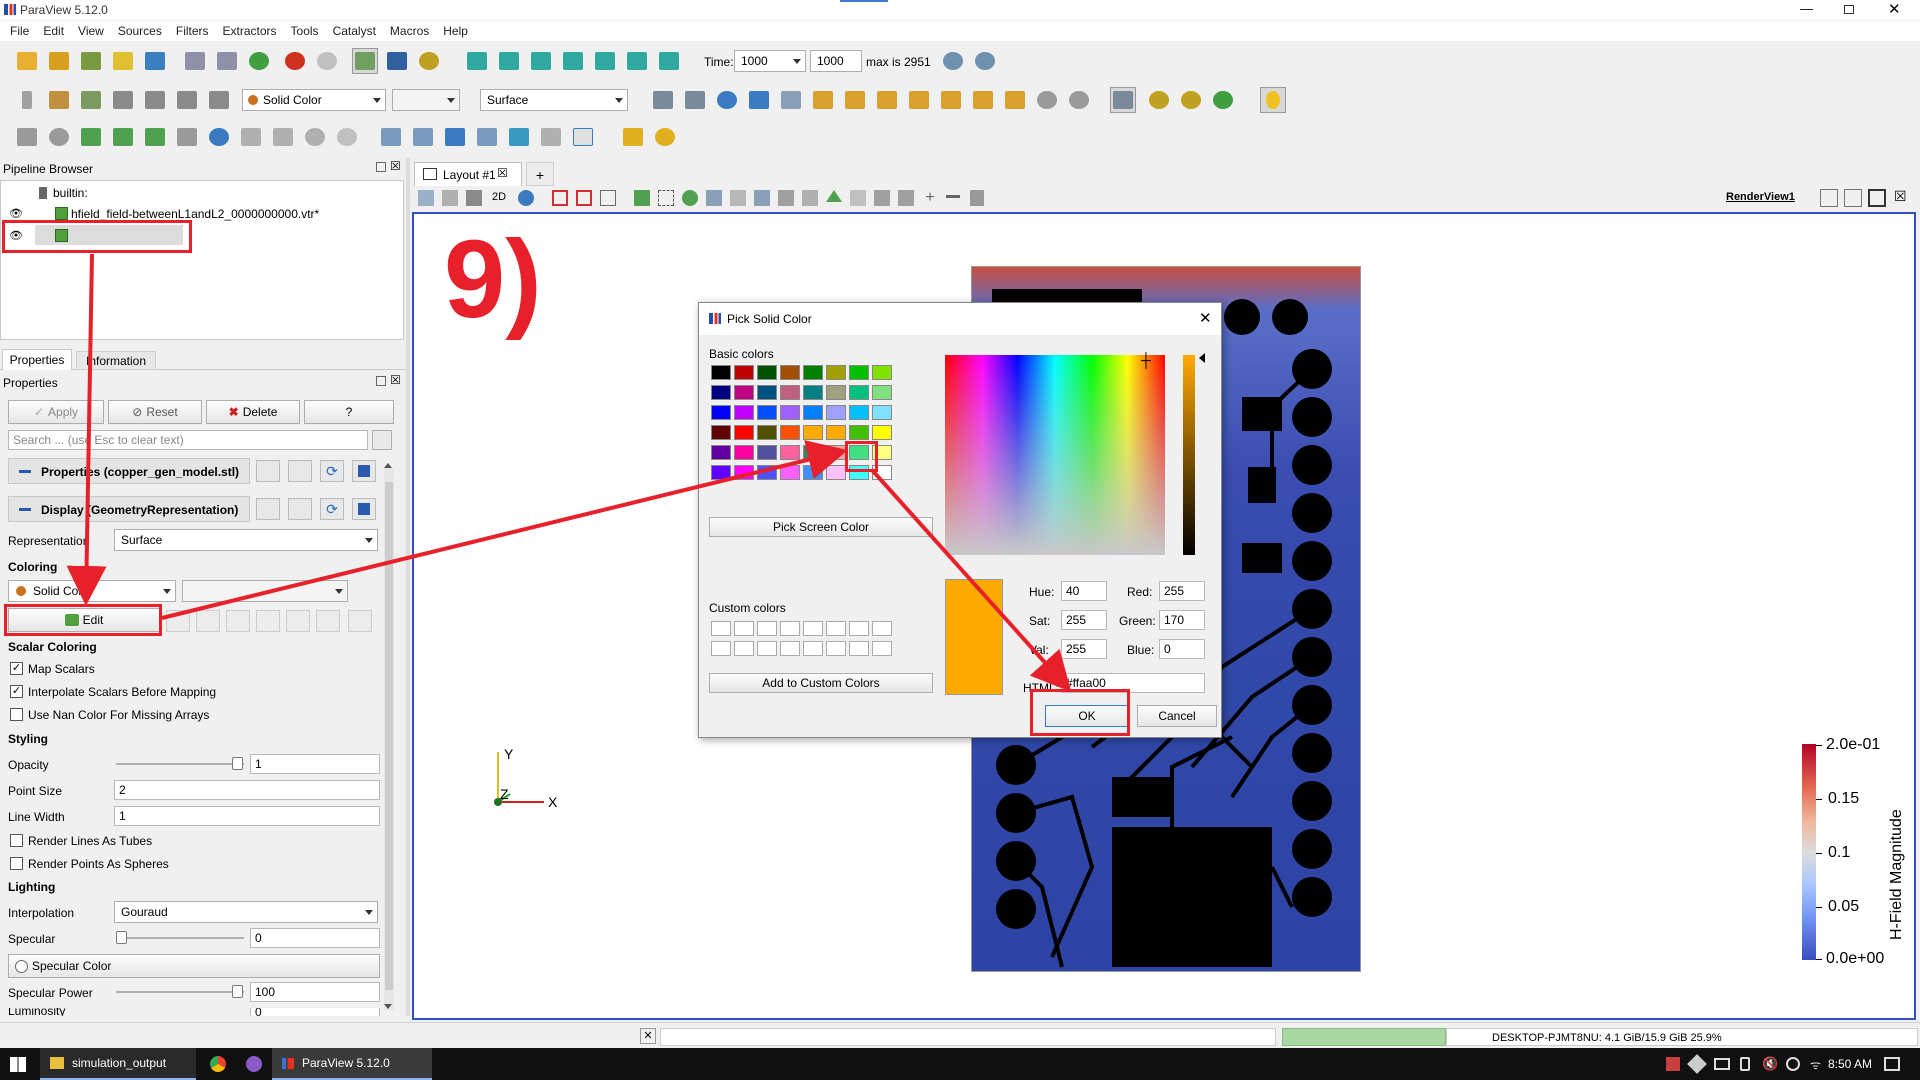  I want to click on paraview-logo-icon, so click(288, 1063).